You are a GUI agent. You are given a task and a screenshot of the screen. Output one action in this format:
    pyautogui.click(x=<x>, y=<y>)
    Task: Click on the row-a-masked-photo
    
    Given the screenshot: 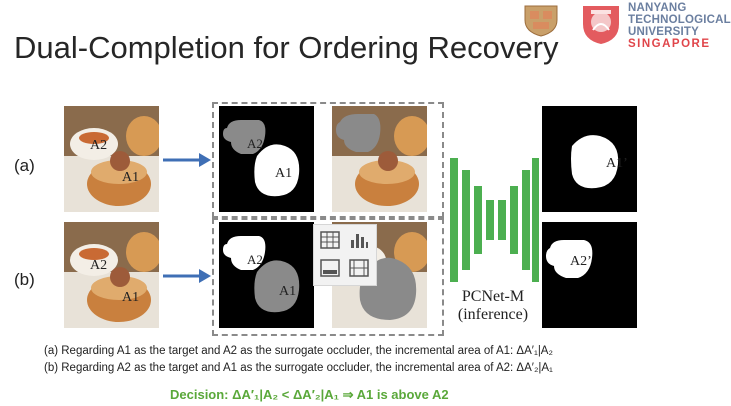 What is the action you would take?
    pyautogui.click(x=379, y=159)
    